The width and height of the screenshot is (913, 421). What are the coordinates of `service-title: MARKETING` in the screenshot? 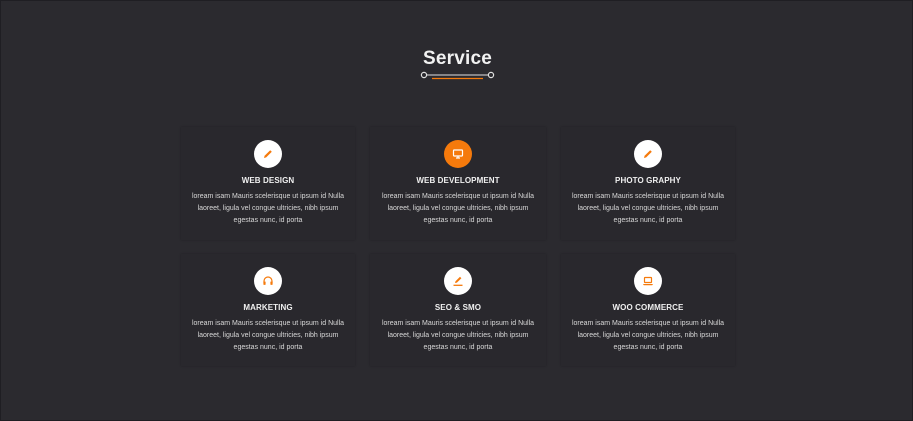 It's located at (268, 307).